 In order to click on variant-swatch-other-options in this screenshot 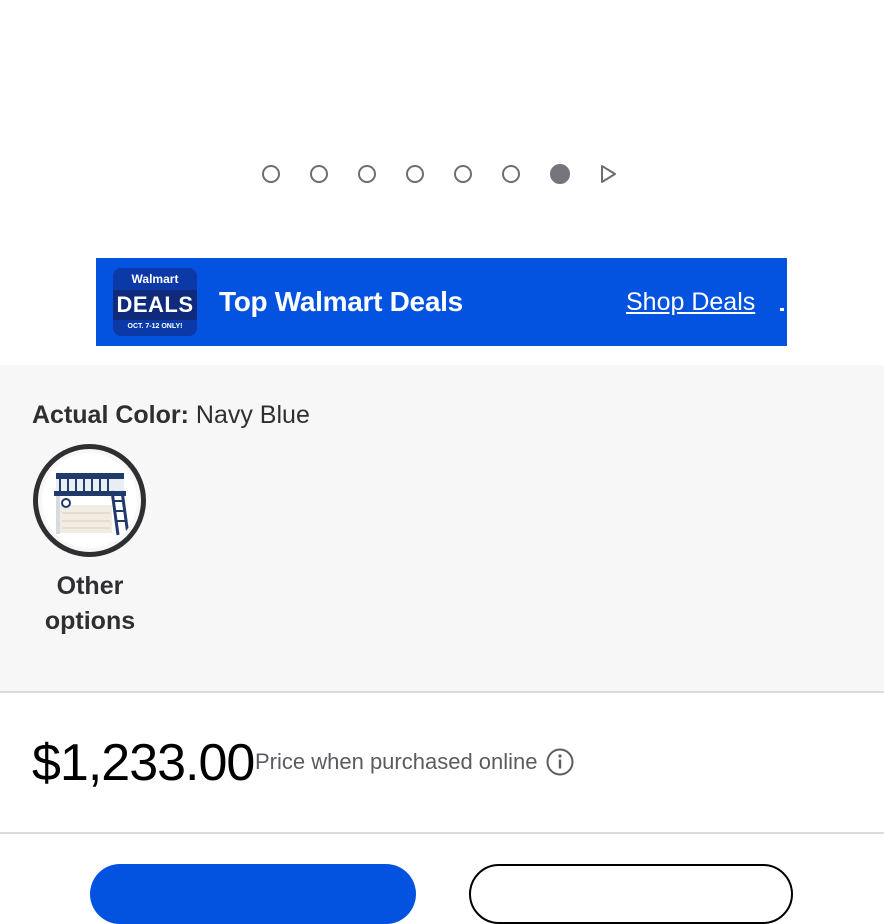, I will do `click(89, 500)`.